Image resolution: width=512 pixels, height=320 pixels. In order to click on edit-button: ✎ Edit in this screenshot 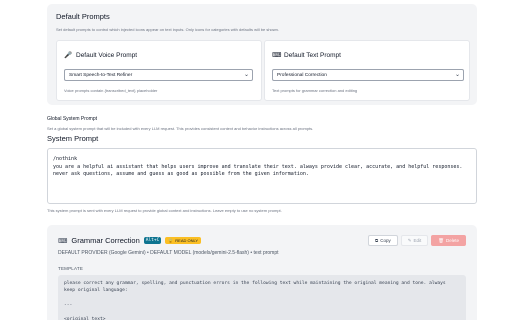, I will do `click(414, 240)`.